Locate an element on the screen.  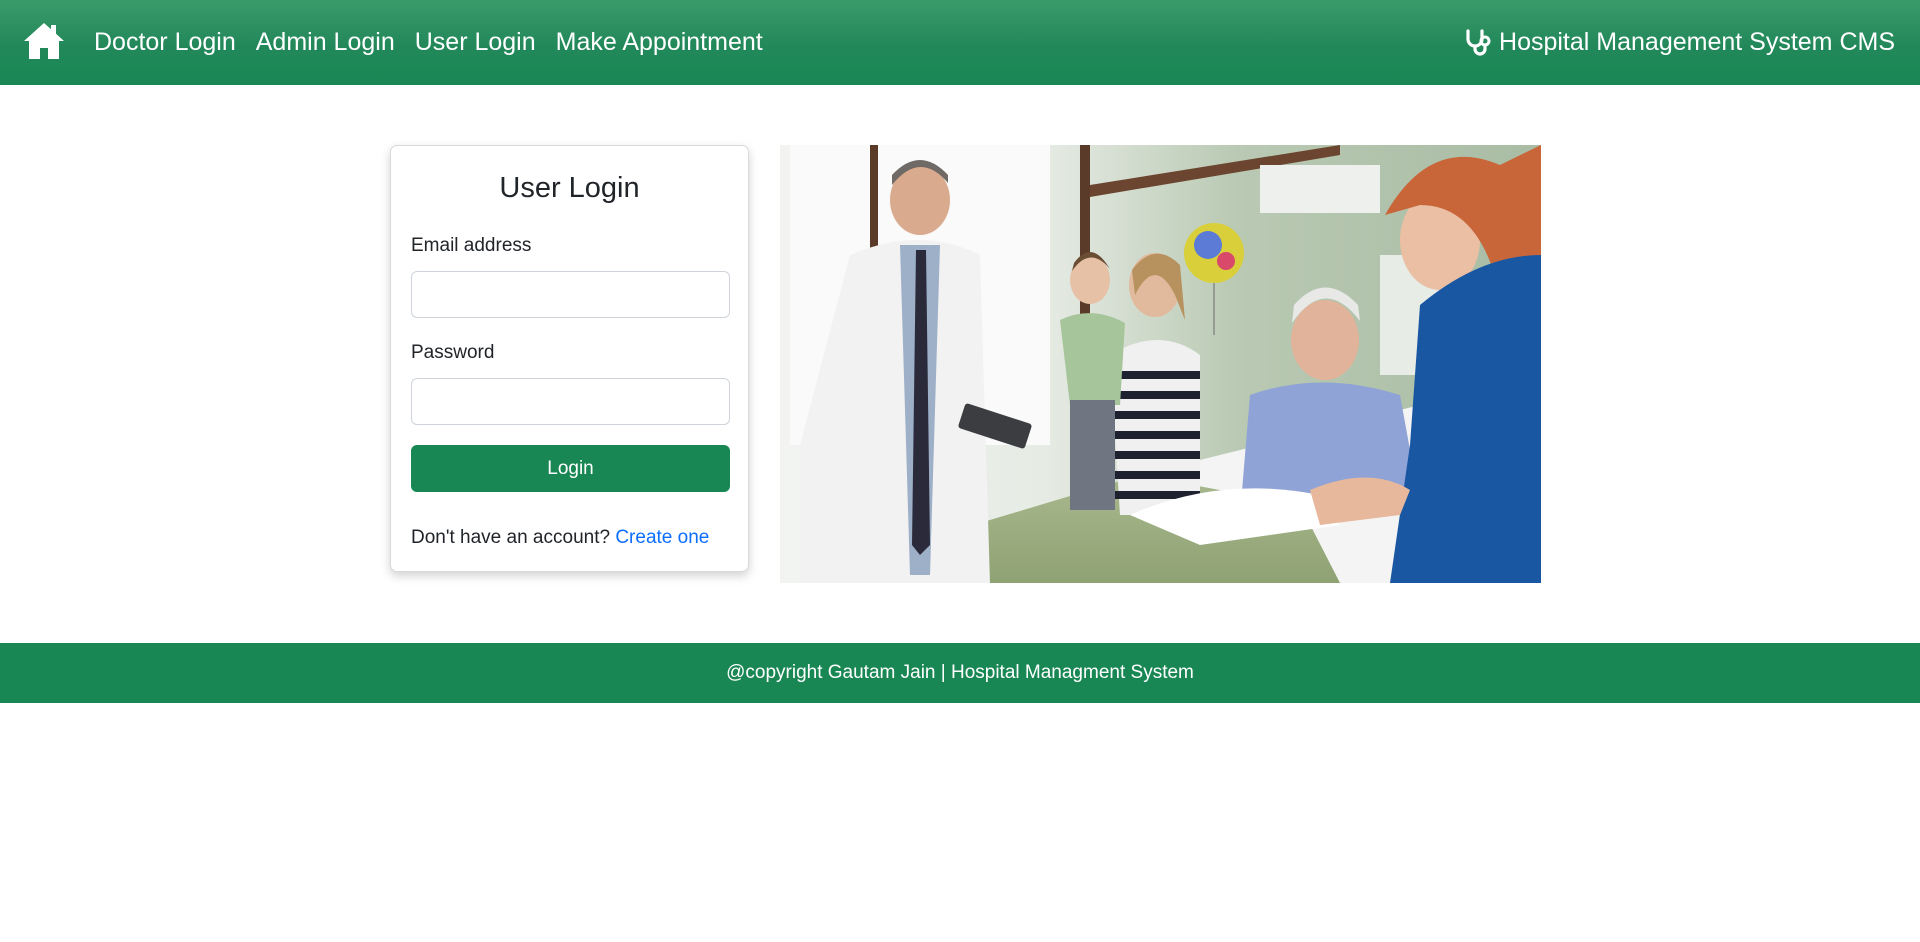
brand: Hospital Management System CMS is located at coordinates (1680, 42).